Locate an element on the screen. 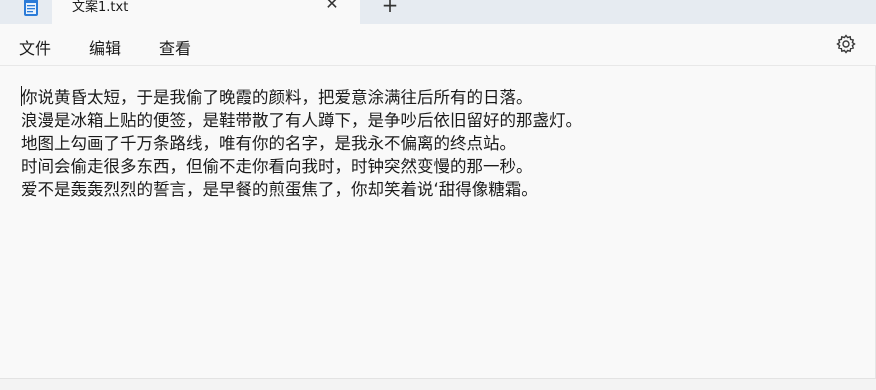 The height and width of the screenshot is (390, 876). gear-icon is located at coordinates (846, 44).